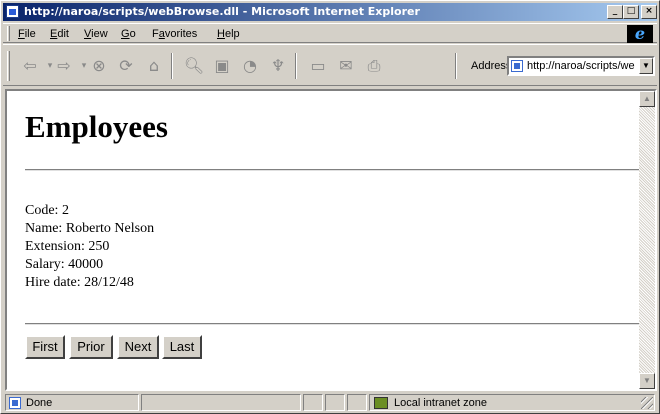  Describe the element at coordinates (8, 33) in the screenshot. I see `menu-grip` at that location.